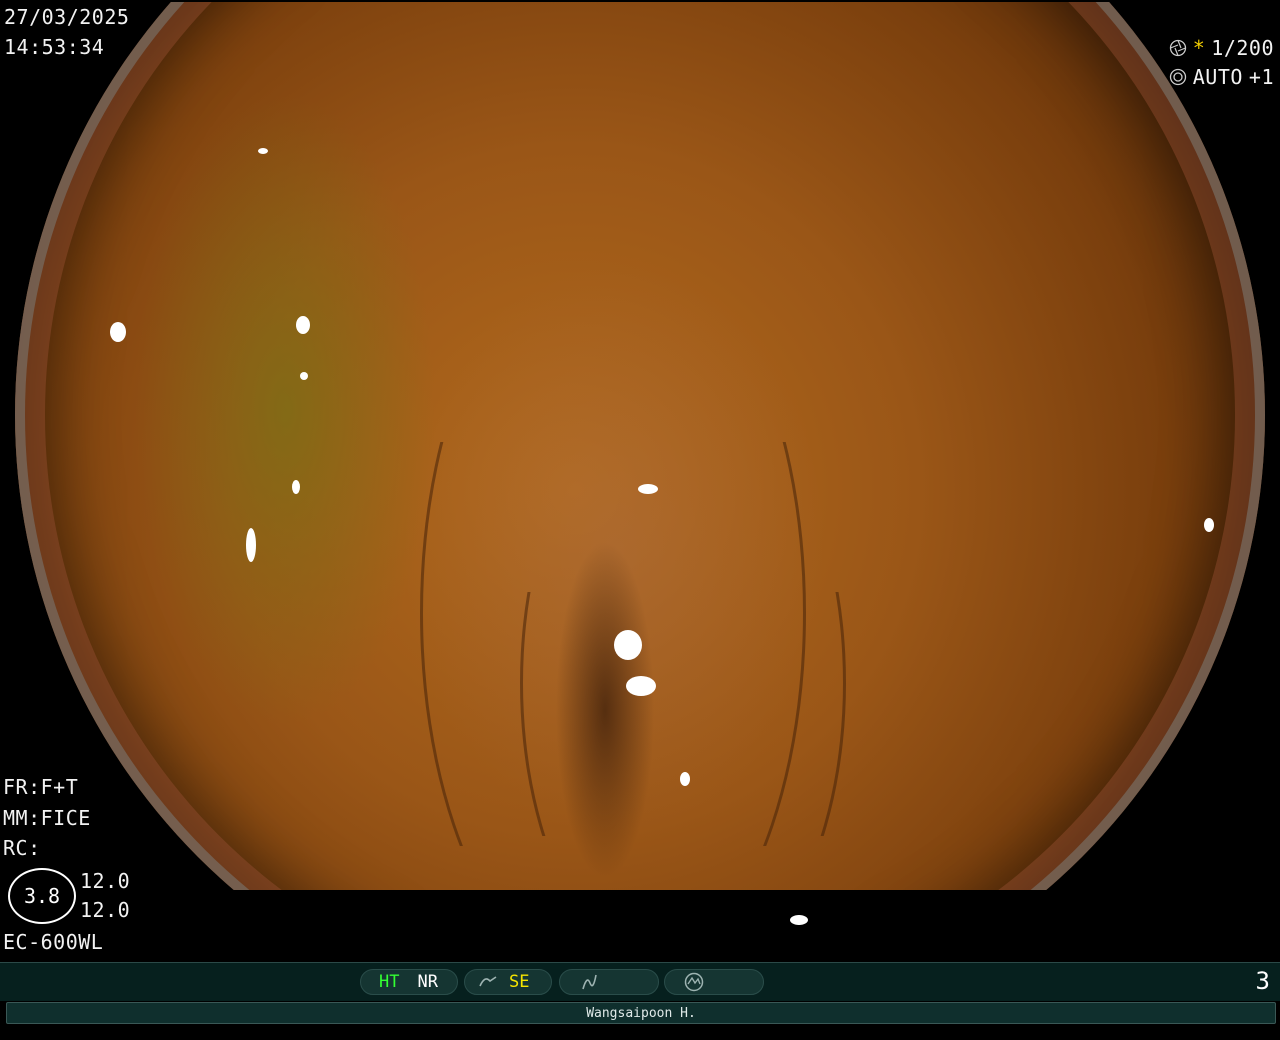  Describe the element at coordinates (42, 896) in the screenshot. I see `rc-circle-value: 3.8` at that location.